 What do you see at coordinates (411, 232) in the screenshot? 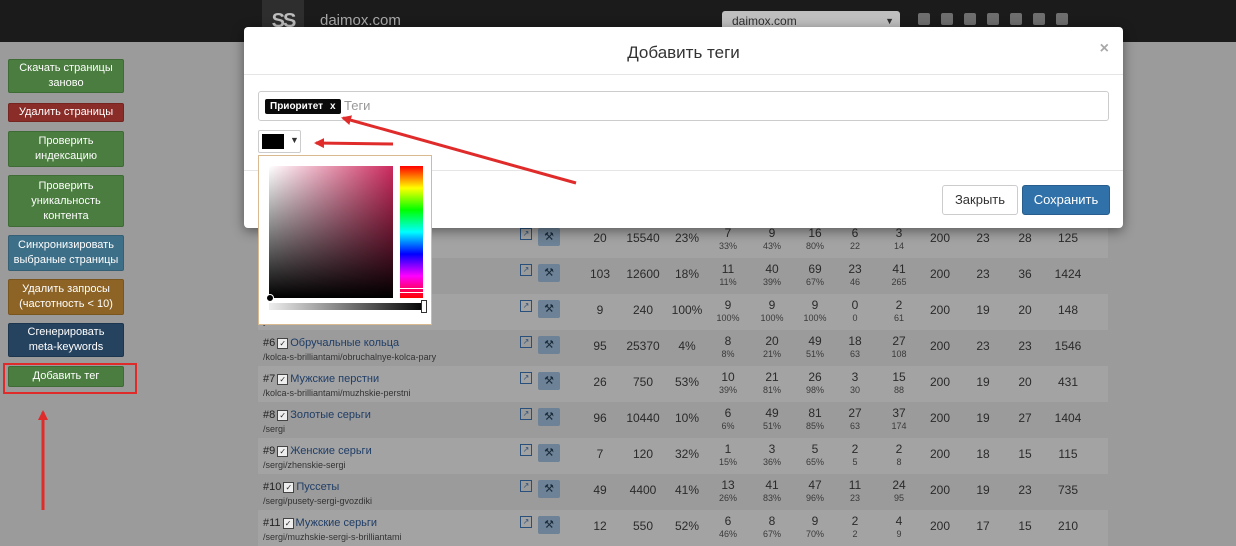
I see `hue-slider` at bounding box center [411, 232].